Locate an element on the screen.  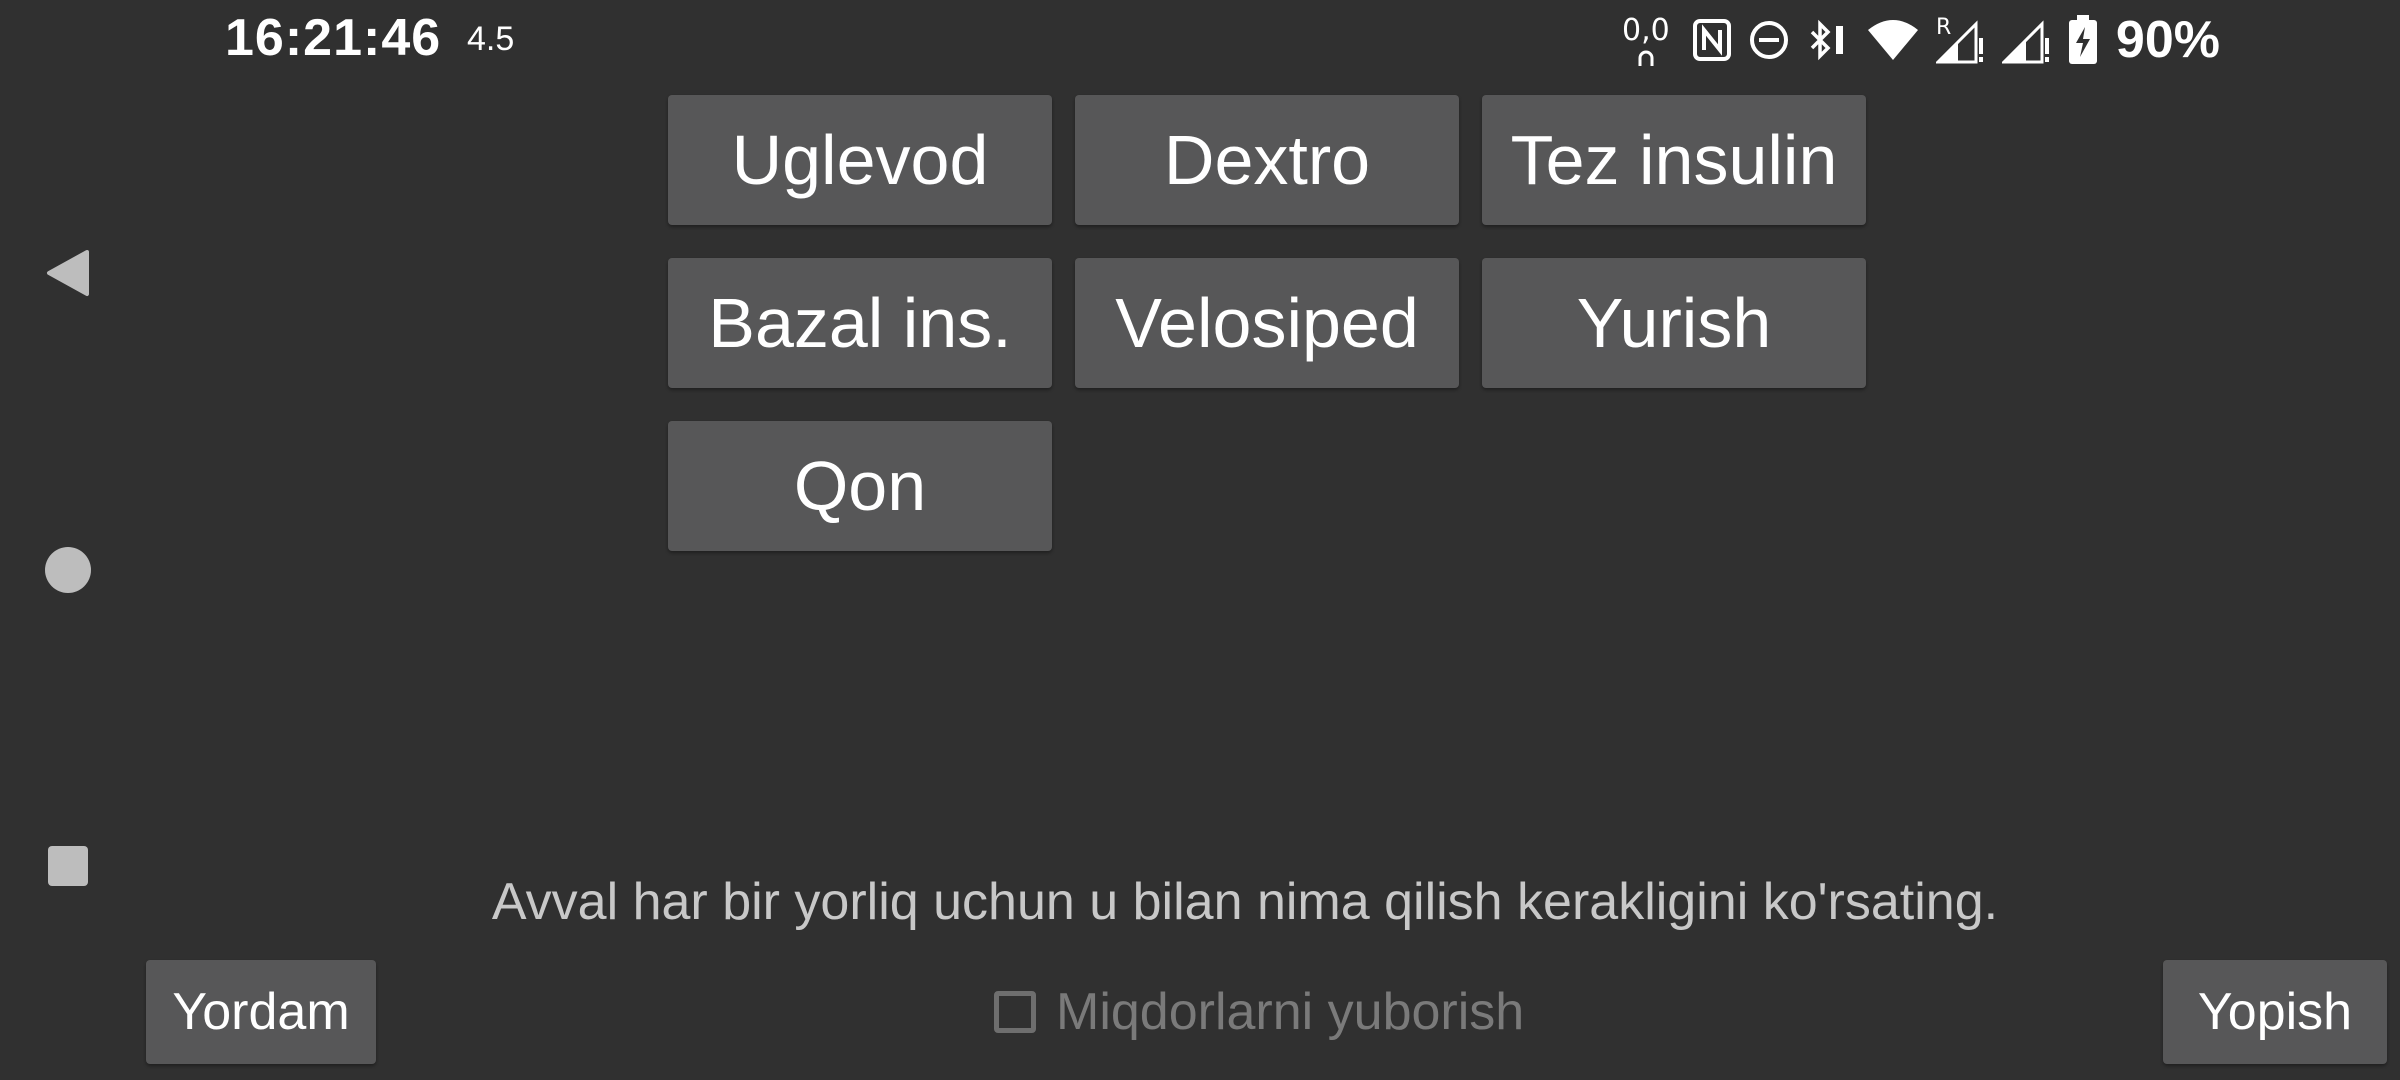
signal-icon is located at coordinates (2026, 40).